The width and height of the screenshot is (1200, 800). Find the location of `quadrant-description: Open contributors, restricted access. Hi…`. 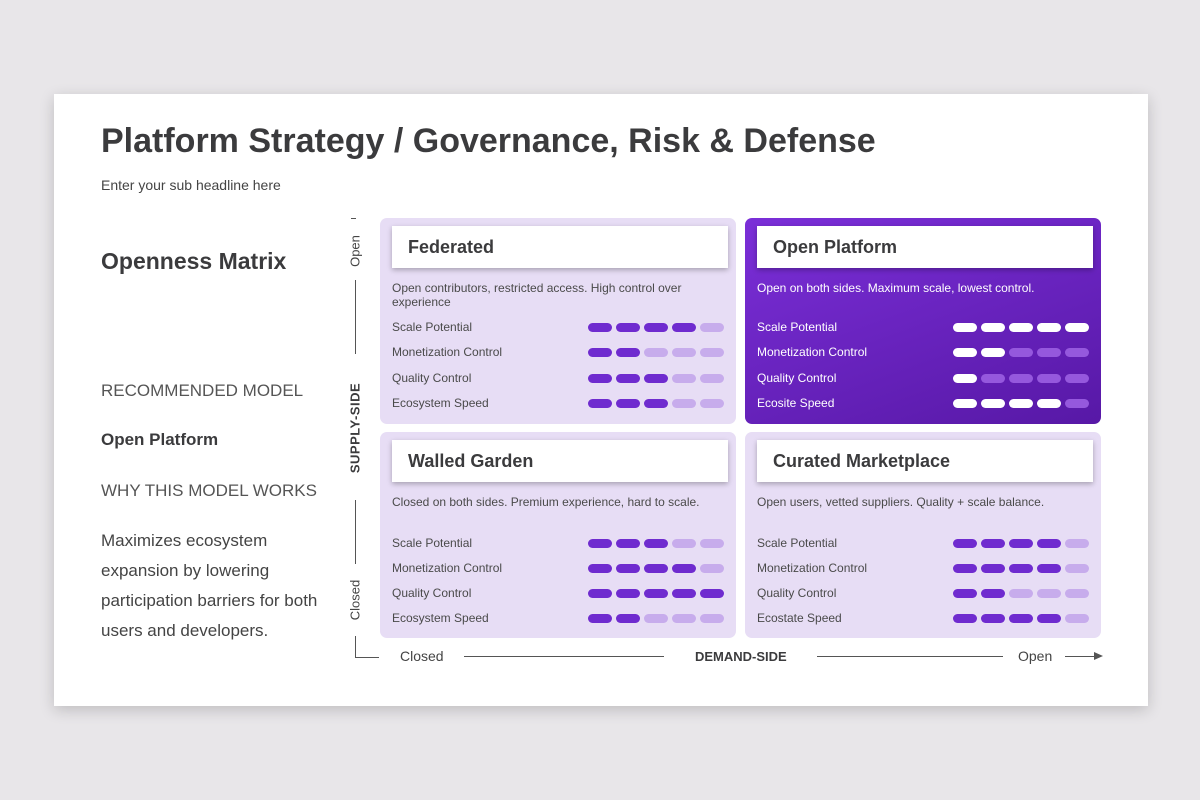

quadrant-description: Open contributors, restricted access. Hi… is located at coordinates (537, 295).